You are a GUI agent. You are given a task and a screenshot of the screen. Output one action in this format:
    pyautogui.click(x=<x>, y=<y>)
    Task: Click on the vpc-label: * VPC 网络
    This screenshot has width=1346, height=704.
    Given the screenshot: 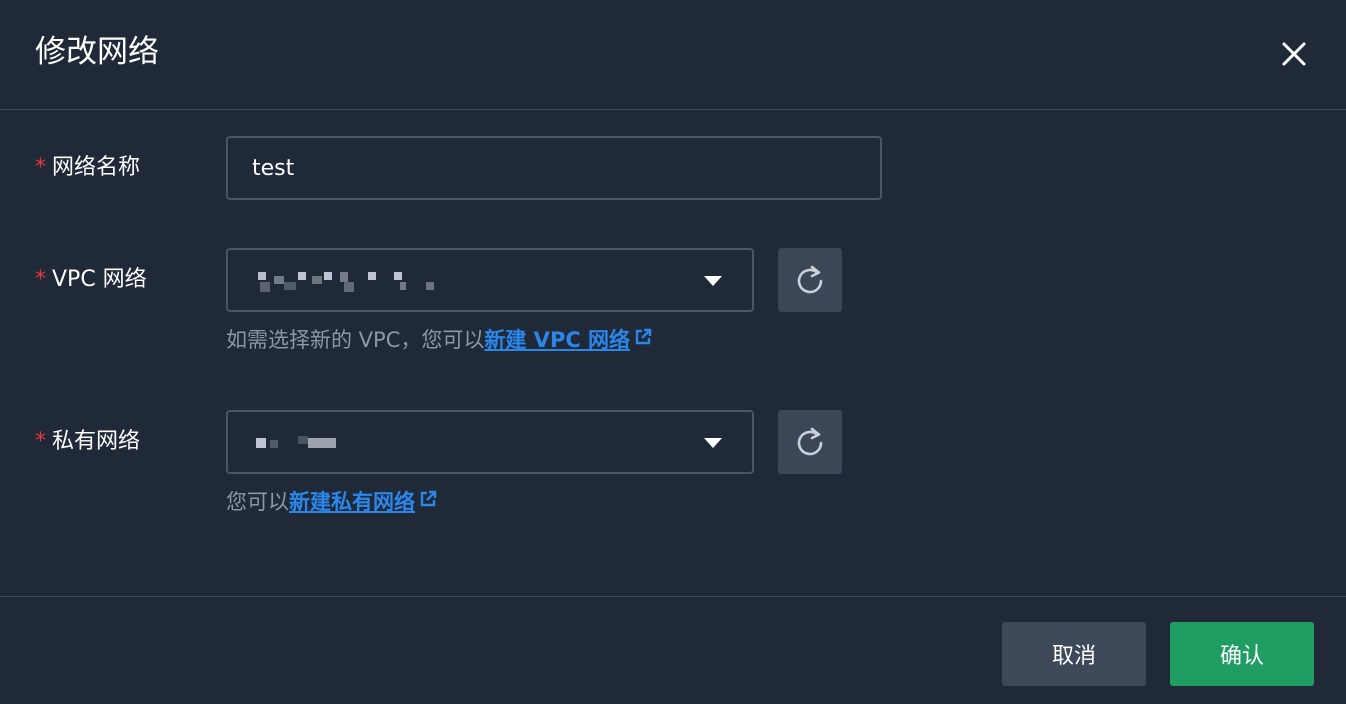 What is the action you would take?
    pyautogui.click(x=91, y=280)
    